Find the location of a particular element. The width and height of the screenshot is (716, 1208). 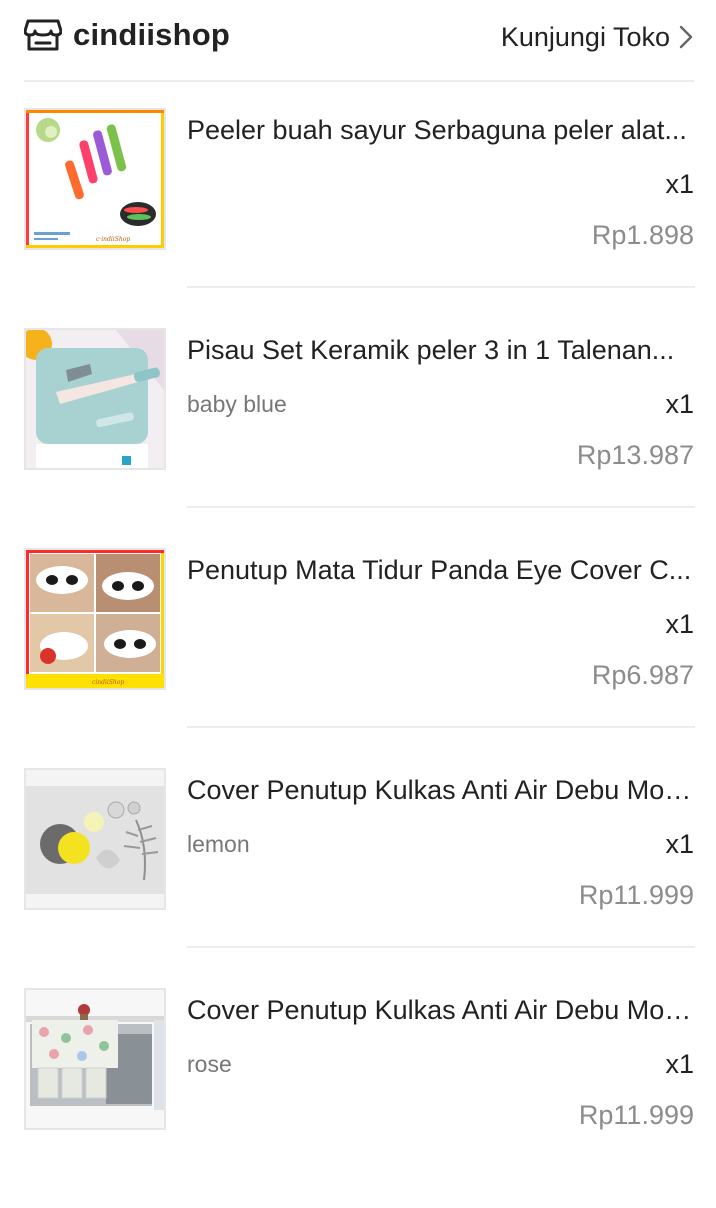

panda-eye-cover-product-image: cindiiShop is located at coordinates (95, 619).